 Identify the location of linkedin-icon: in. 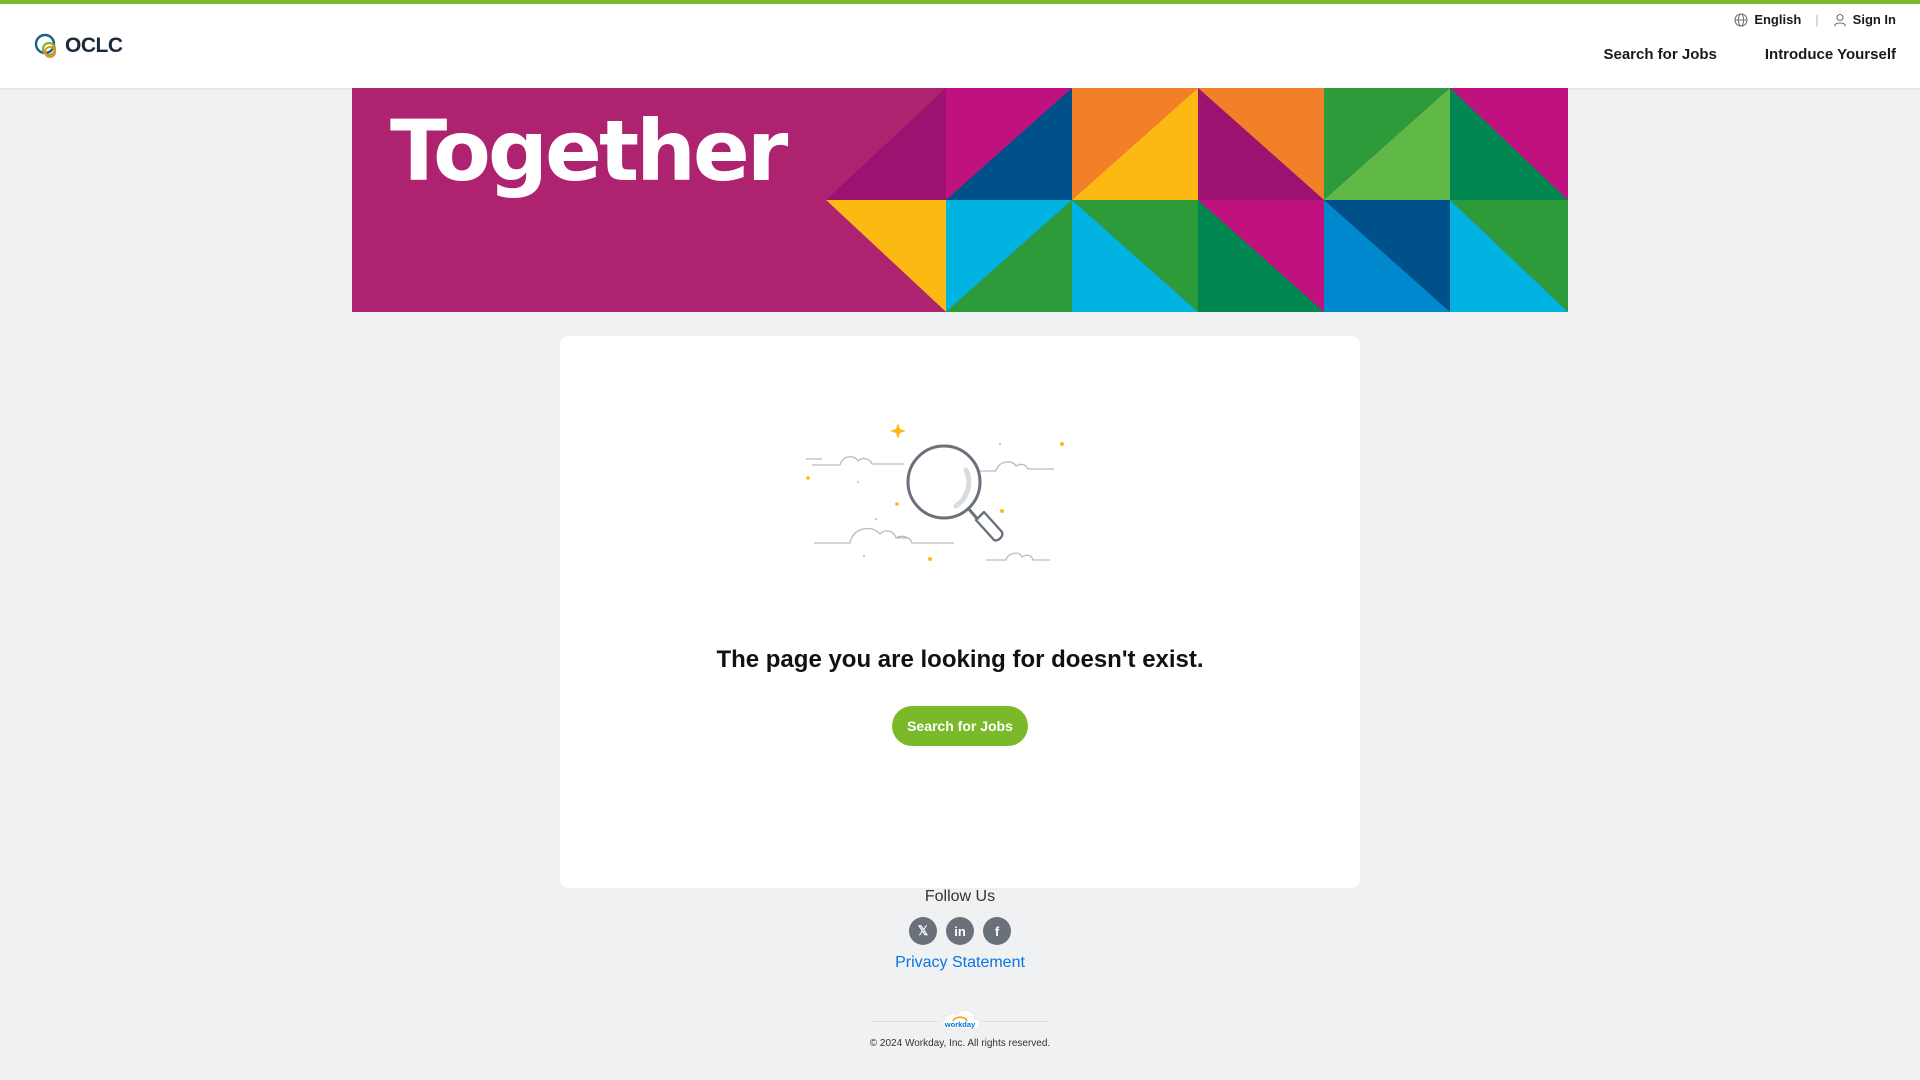
(960, 931).